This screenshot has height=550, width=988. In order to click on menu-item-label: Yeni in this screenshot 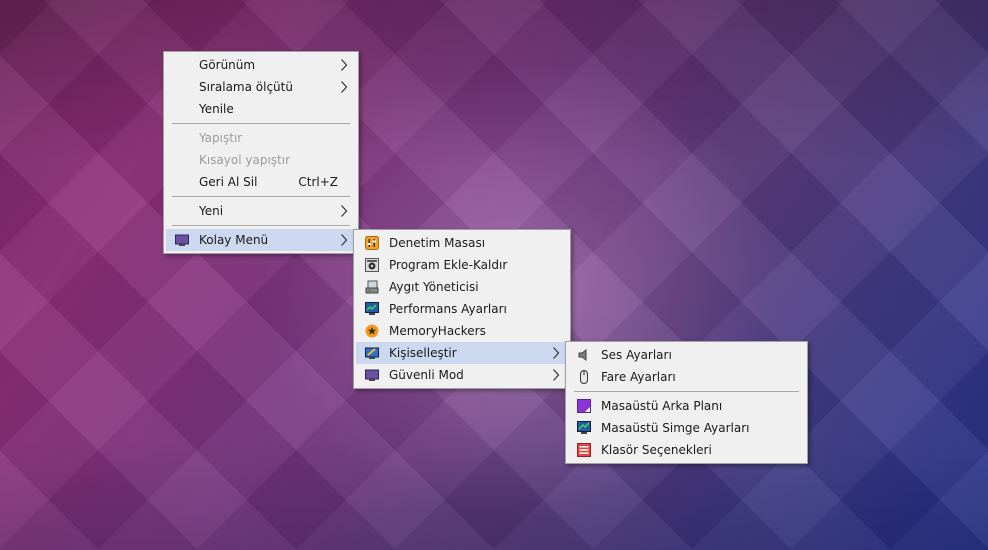, I will do `click(211, 211)`.